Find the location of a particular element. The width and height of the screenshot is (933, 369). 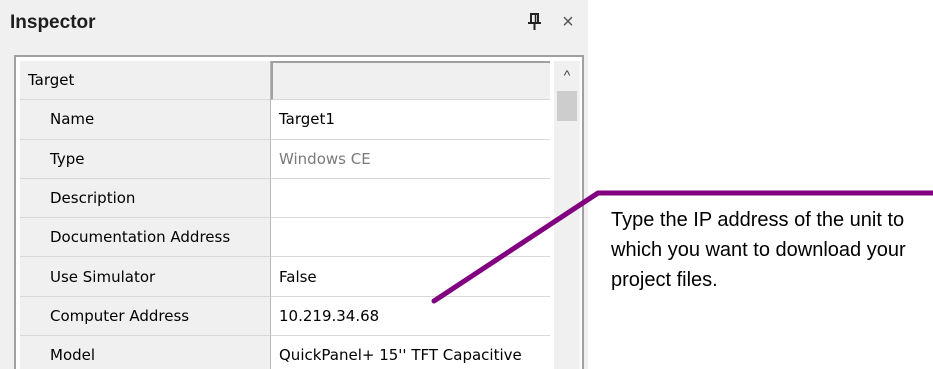

property-row-use-simulator: Use Simulator False is located at coordinates (285, 277).